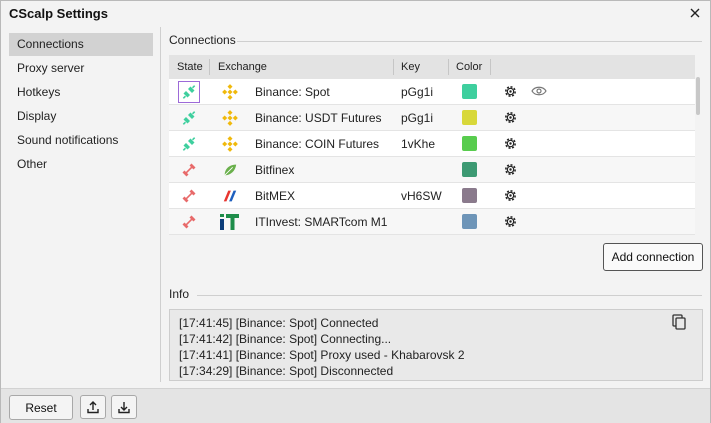 The width and height of the screenshot is (711, 423). I want to click on sidebar-item-label: Other, so click(32, 164).